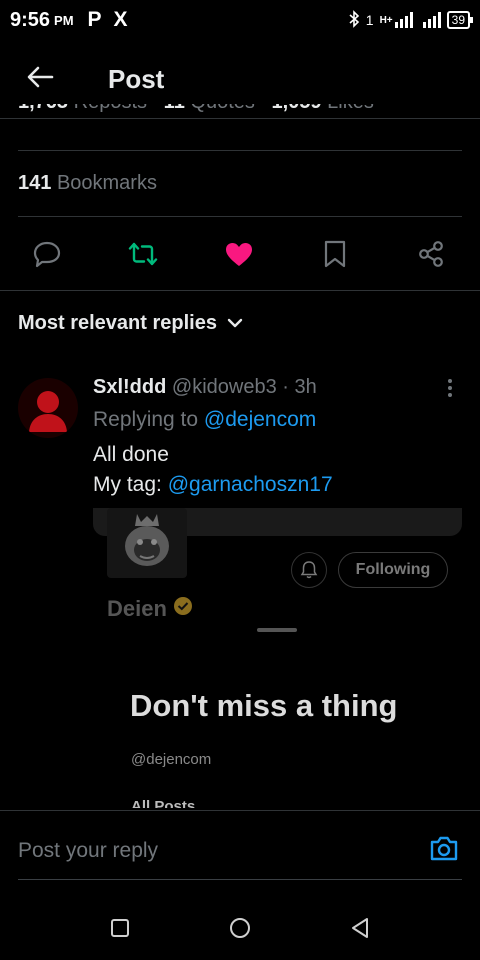  What do you see at coordinates (163, 803) in the screenshot?
I see `embed-tab-all-posts: All Posts` at bounding box center [163, 803].